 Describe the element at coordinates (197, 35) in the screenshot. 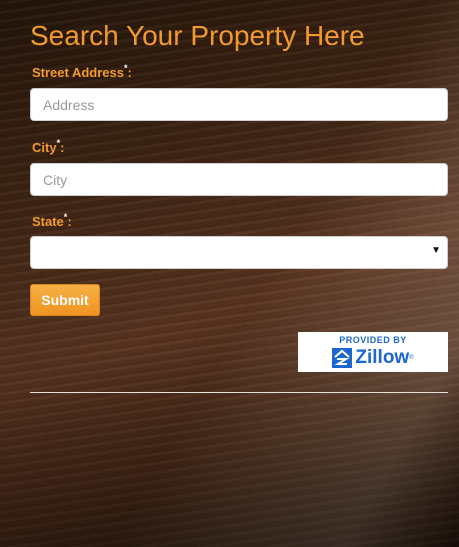

I see `page-title: Search Your Property Here` at that location.